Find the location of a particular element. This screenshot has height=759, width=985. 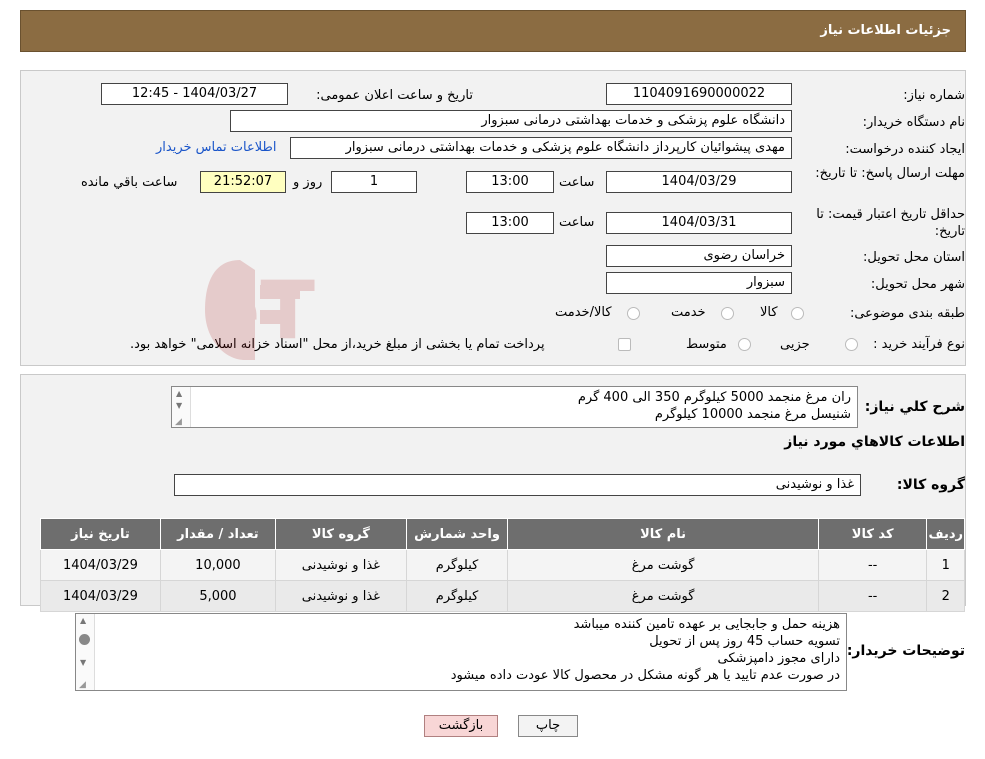

process-minor-label: جزیی is located at coordinates (795, 344).